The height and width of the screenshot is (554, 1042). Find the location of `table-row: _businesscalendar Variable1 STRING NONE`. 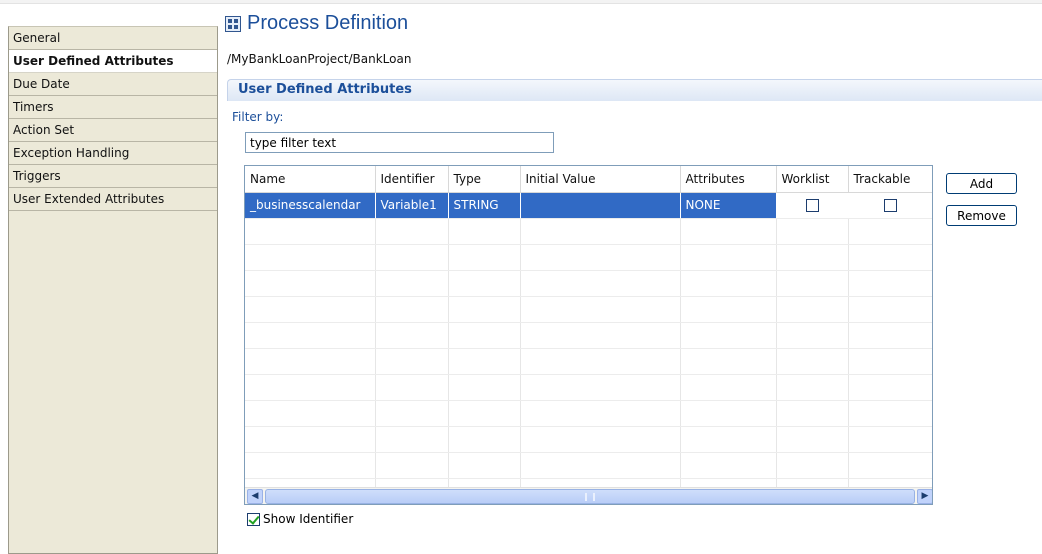

table-row: _businesscalendar Variable1 STRING NONE is located at coordinates (588, 205).